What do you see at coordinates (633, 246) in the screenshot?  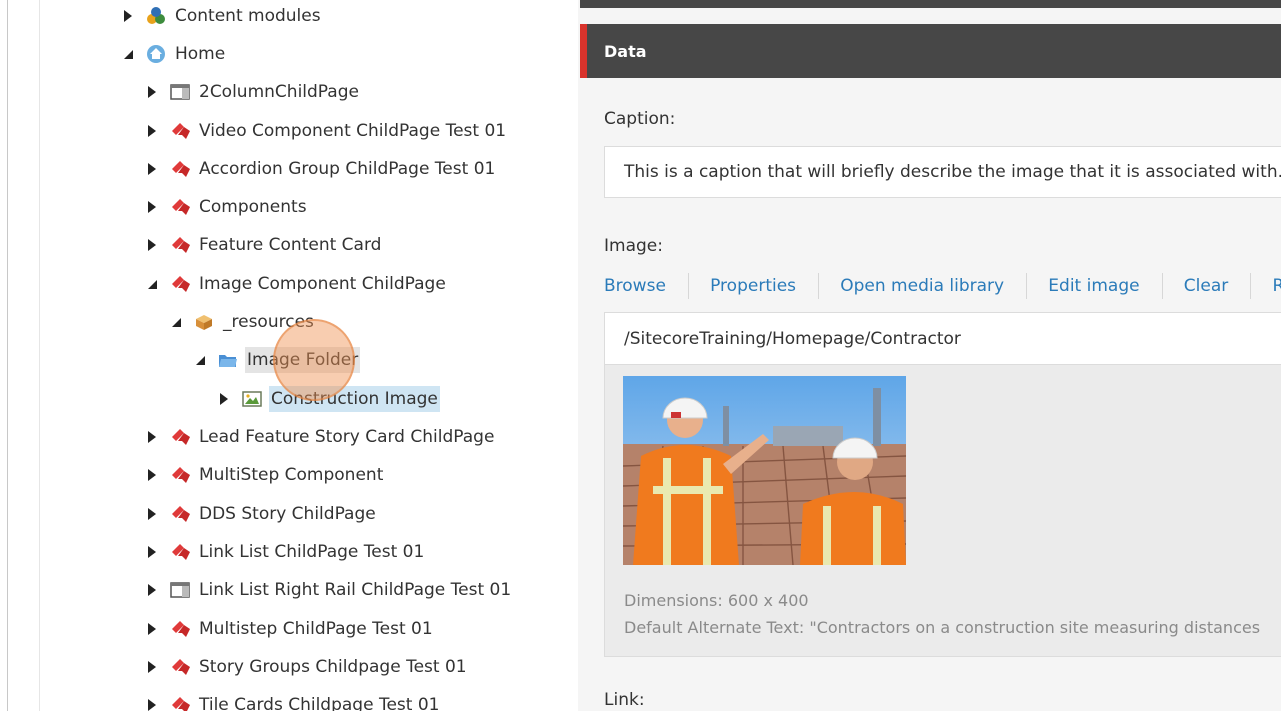 I see `image-label: Image:` at bounding box center [633, 246].